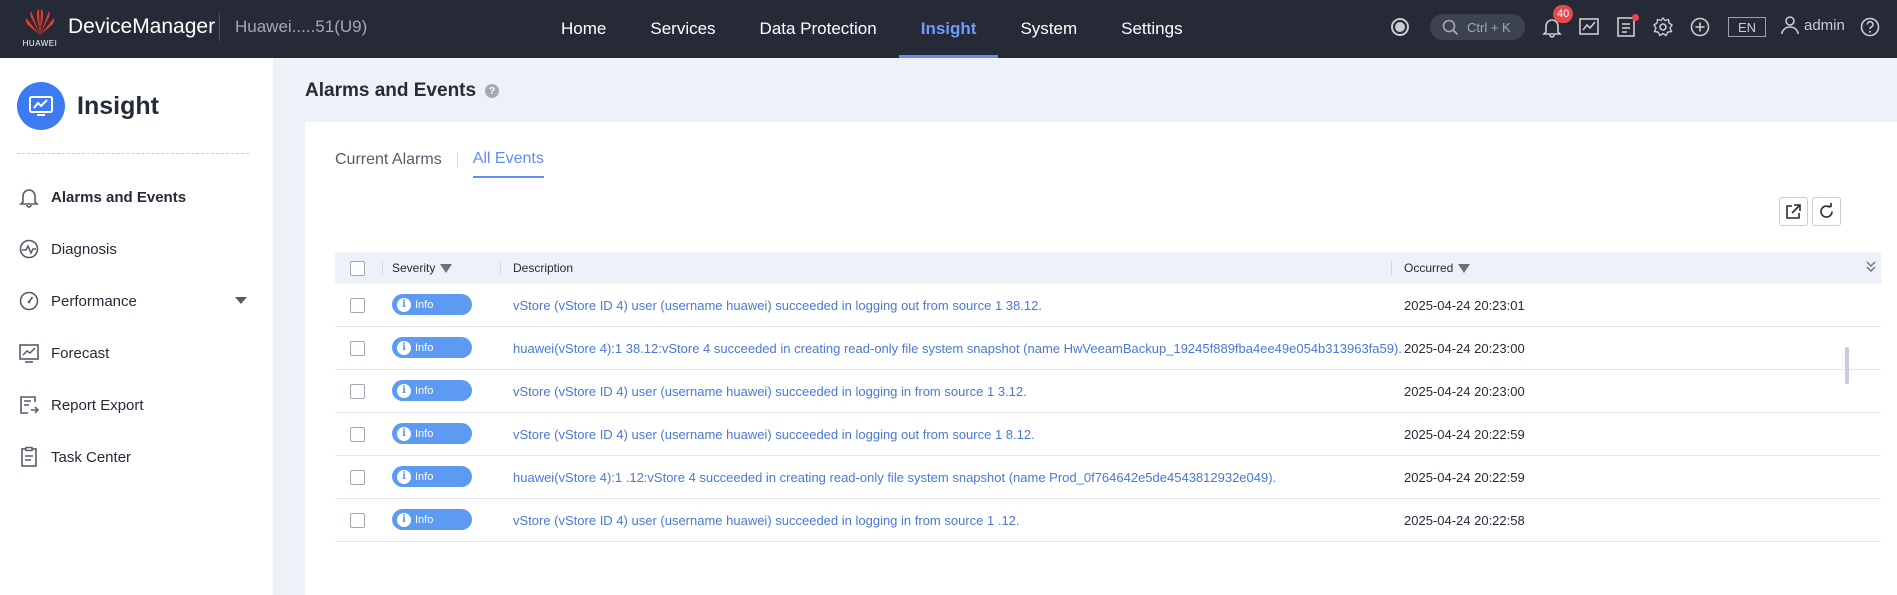 The width and height of the screenshot is (1897, 595). Describe the element at coordinates (29, 456) in the screenshot. I see `clipboard-icon` at that location.